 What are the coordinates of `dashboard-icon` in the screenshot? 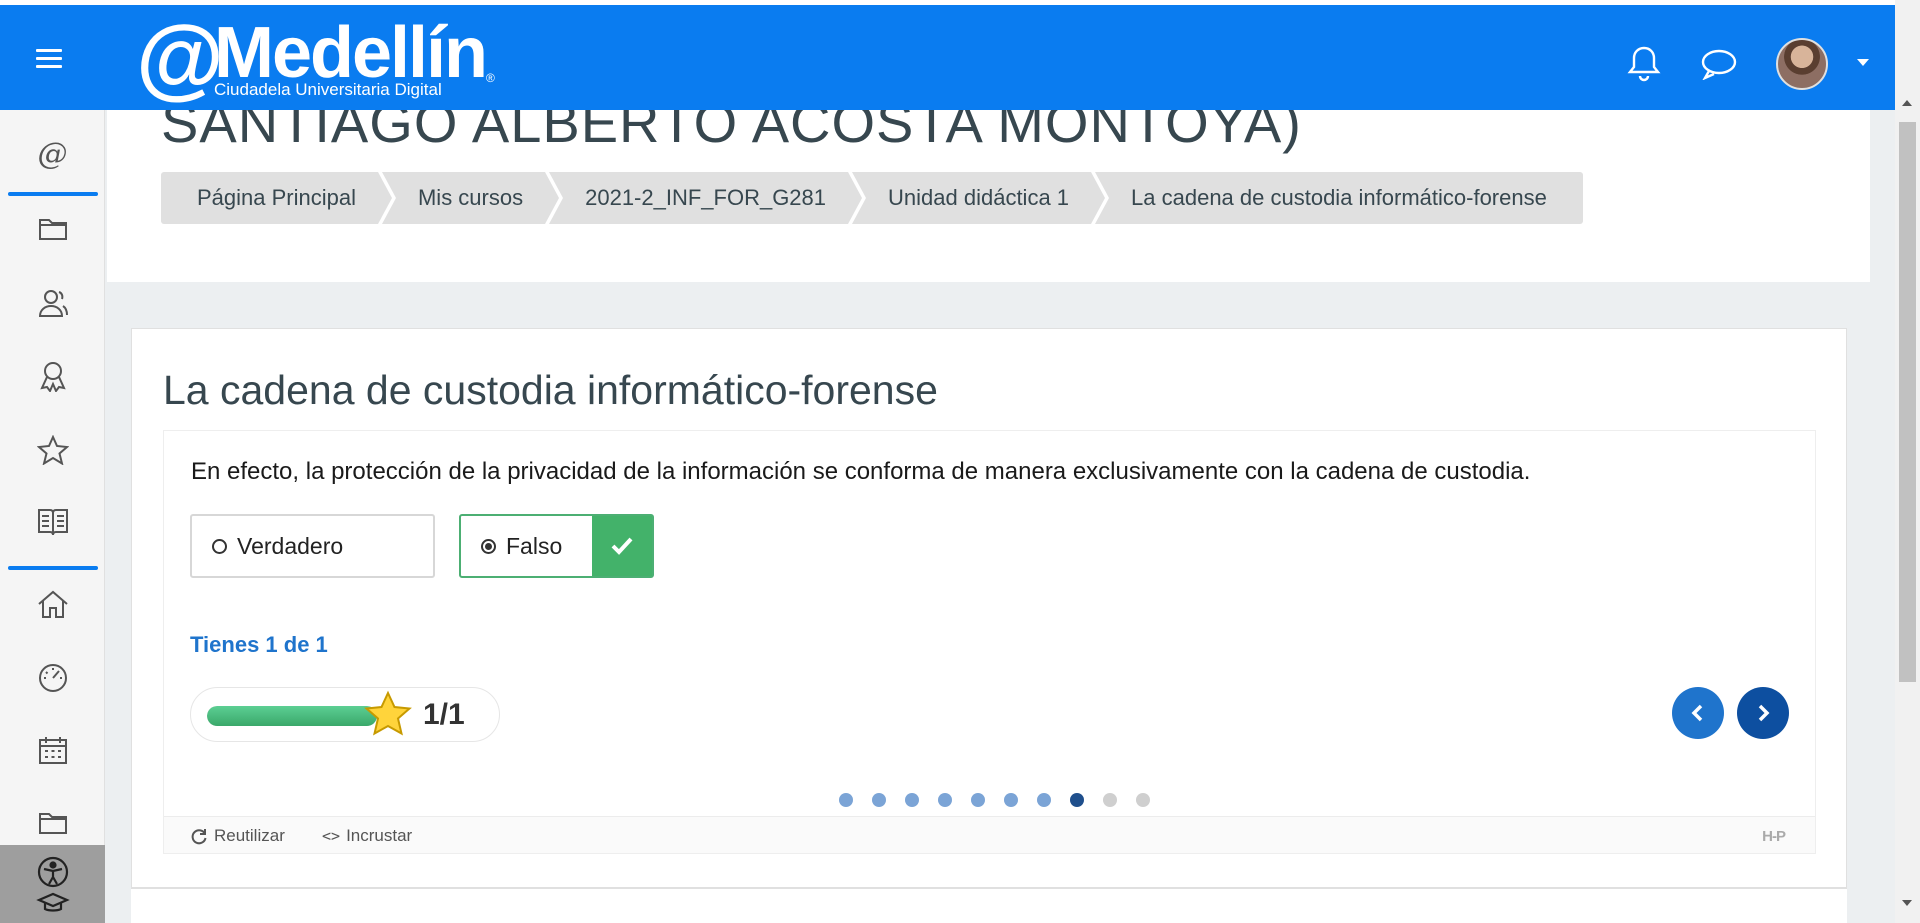 It's located at (52, 678).